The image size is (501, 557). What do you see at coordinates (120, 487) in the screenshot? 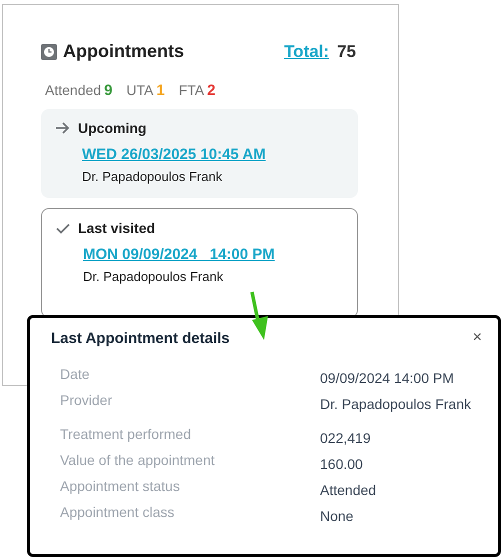
I see `detail-label: Appointment status` at bounding box center [120, 487].